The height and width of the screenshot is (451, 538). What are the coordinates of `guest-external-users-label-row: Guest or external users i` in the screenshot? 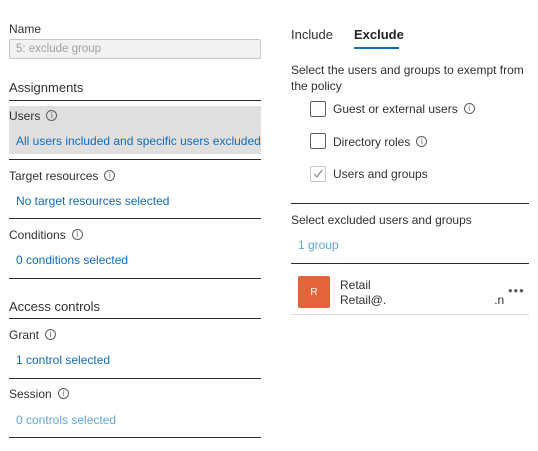 It's located at (404, 109).